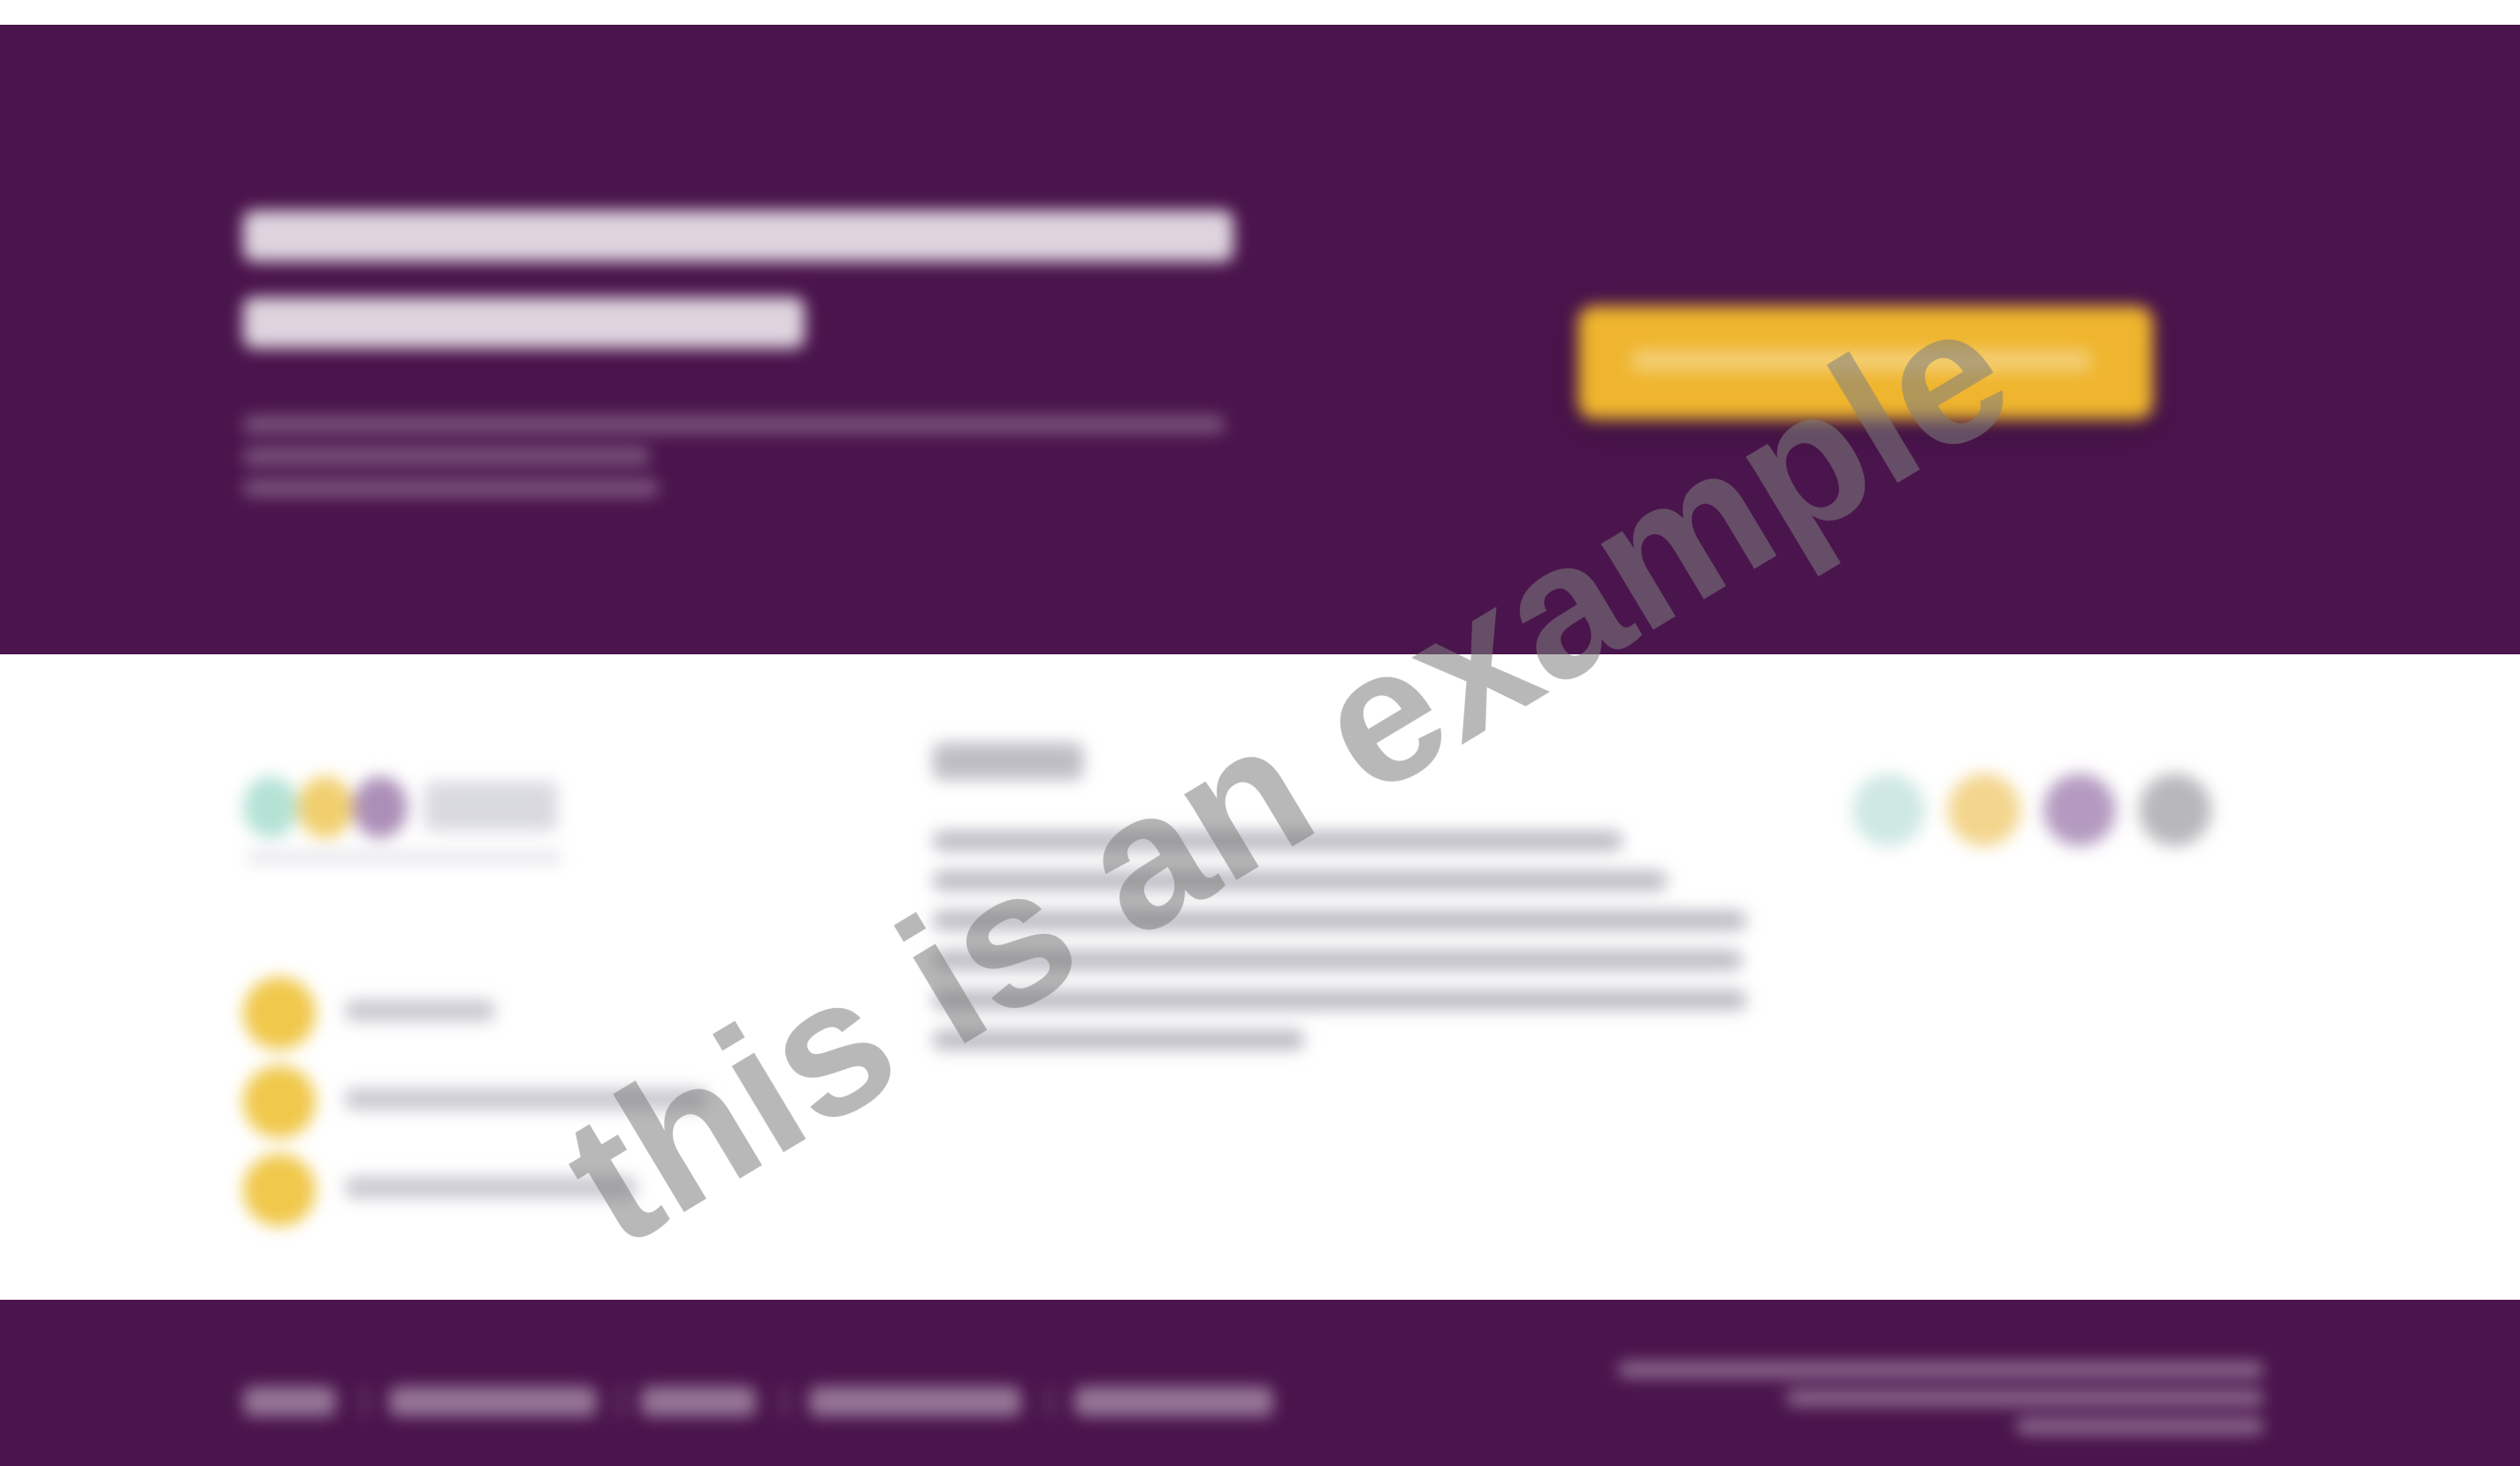  What do you see at coordinates (415, 824) in the screenshot?
I see `brand-logo` at bounding box center [415, 824].